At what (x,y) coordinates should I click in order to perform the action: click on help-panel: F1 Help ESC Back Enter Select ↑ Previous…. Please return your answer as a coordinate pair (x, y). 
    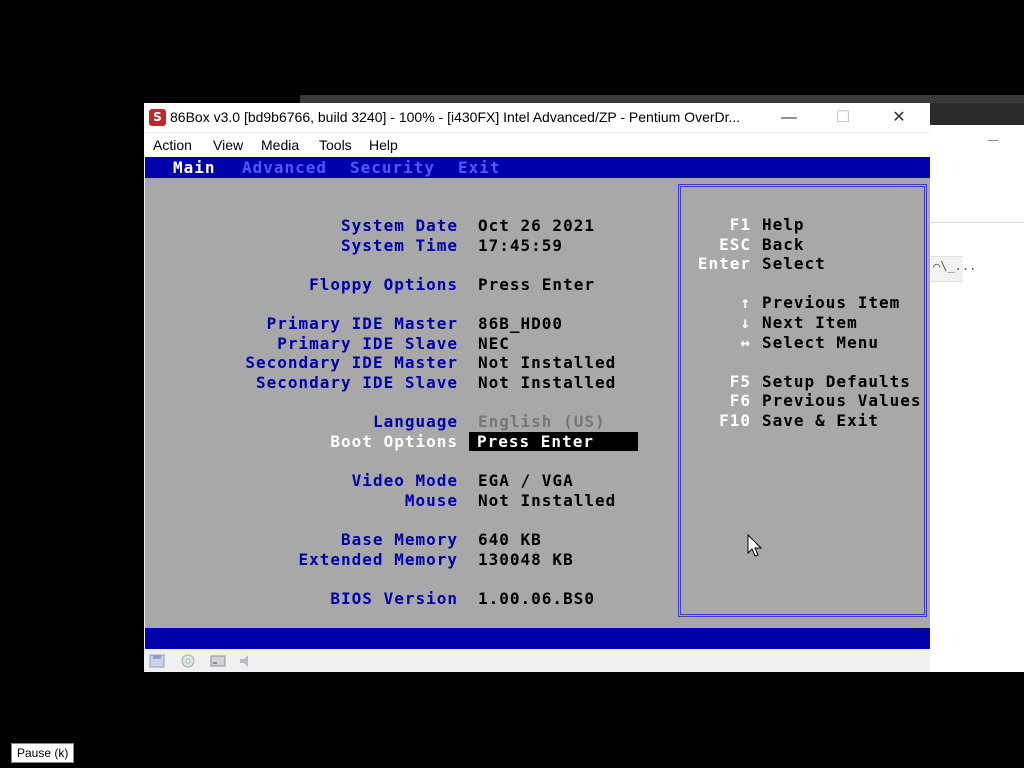
    Looking at the image, I should click on (802, 400).